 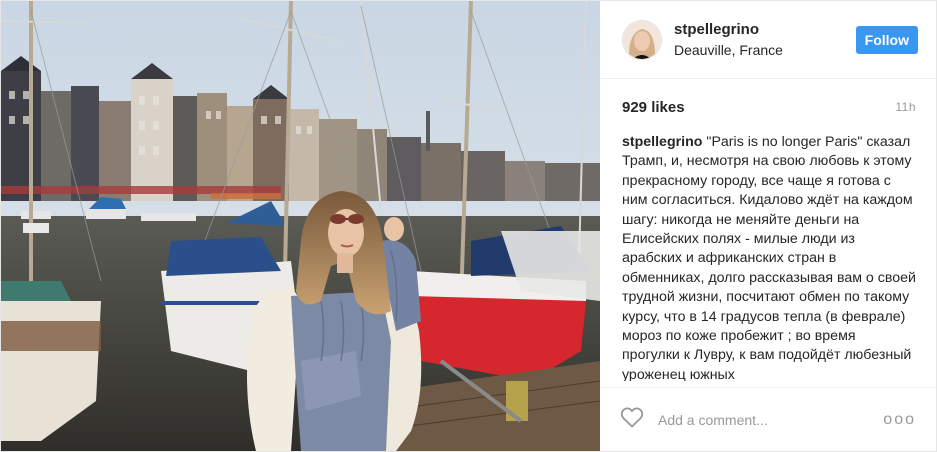 I want to click on avatar, so click(x=642, y=39).